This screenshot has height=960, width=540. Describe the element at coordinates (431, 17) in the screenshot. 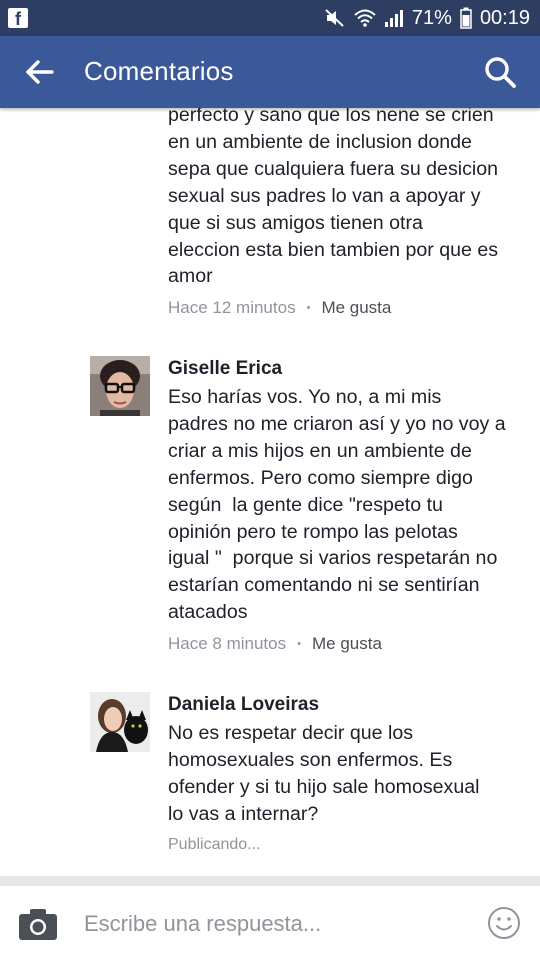

I see `battery-percent: 71%` at that location.